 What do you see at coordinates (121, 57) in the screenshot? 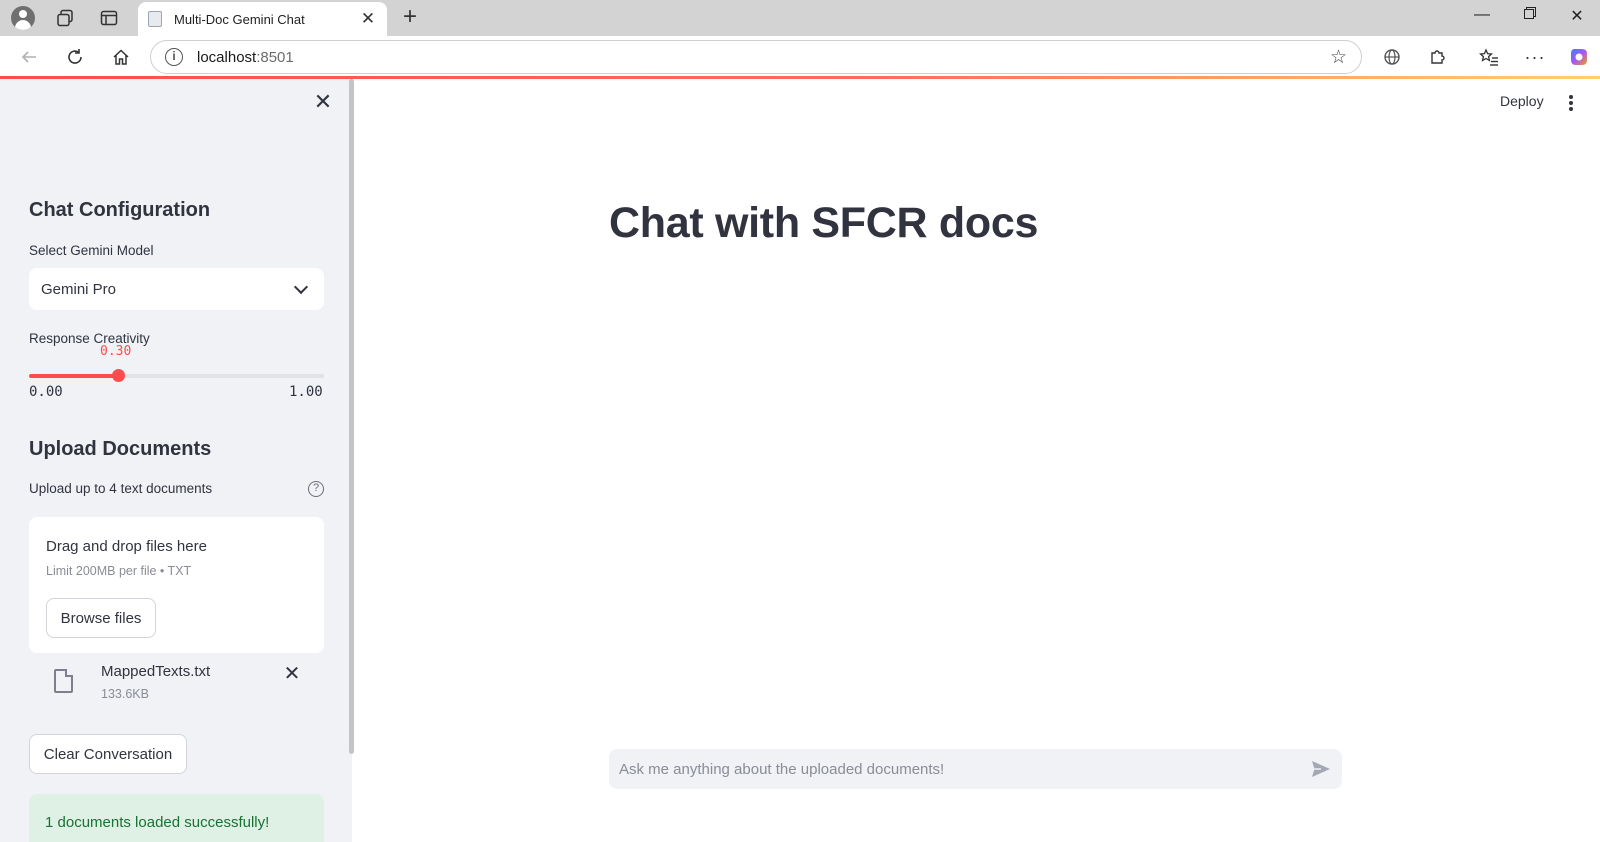
I see `home-icon` at bounding box center [121, 57].